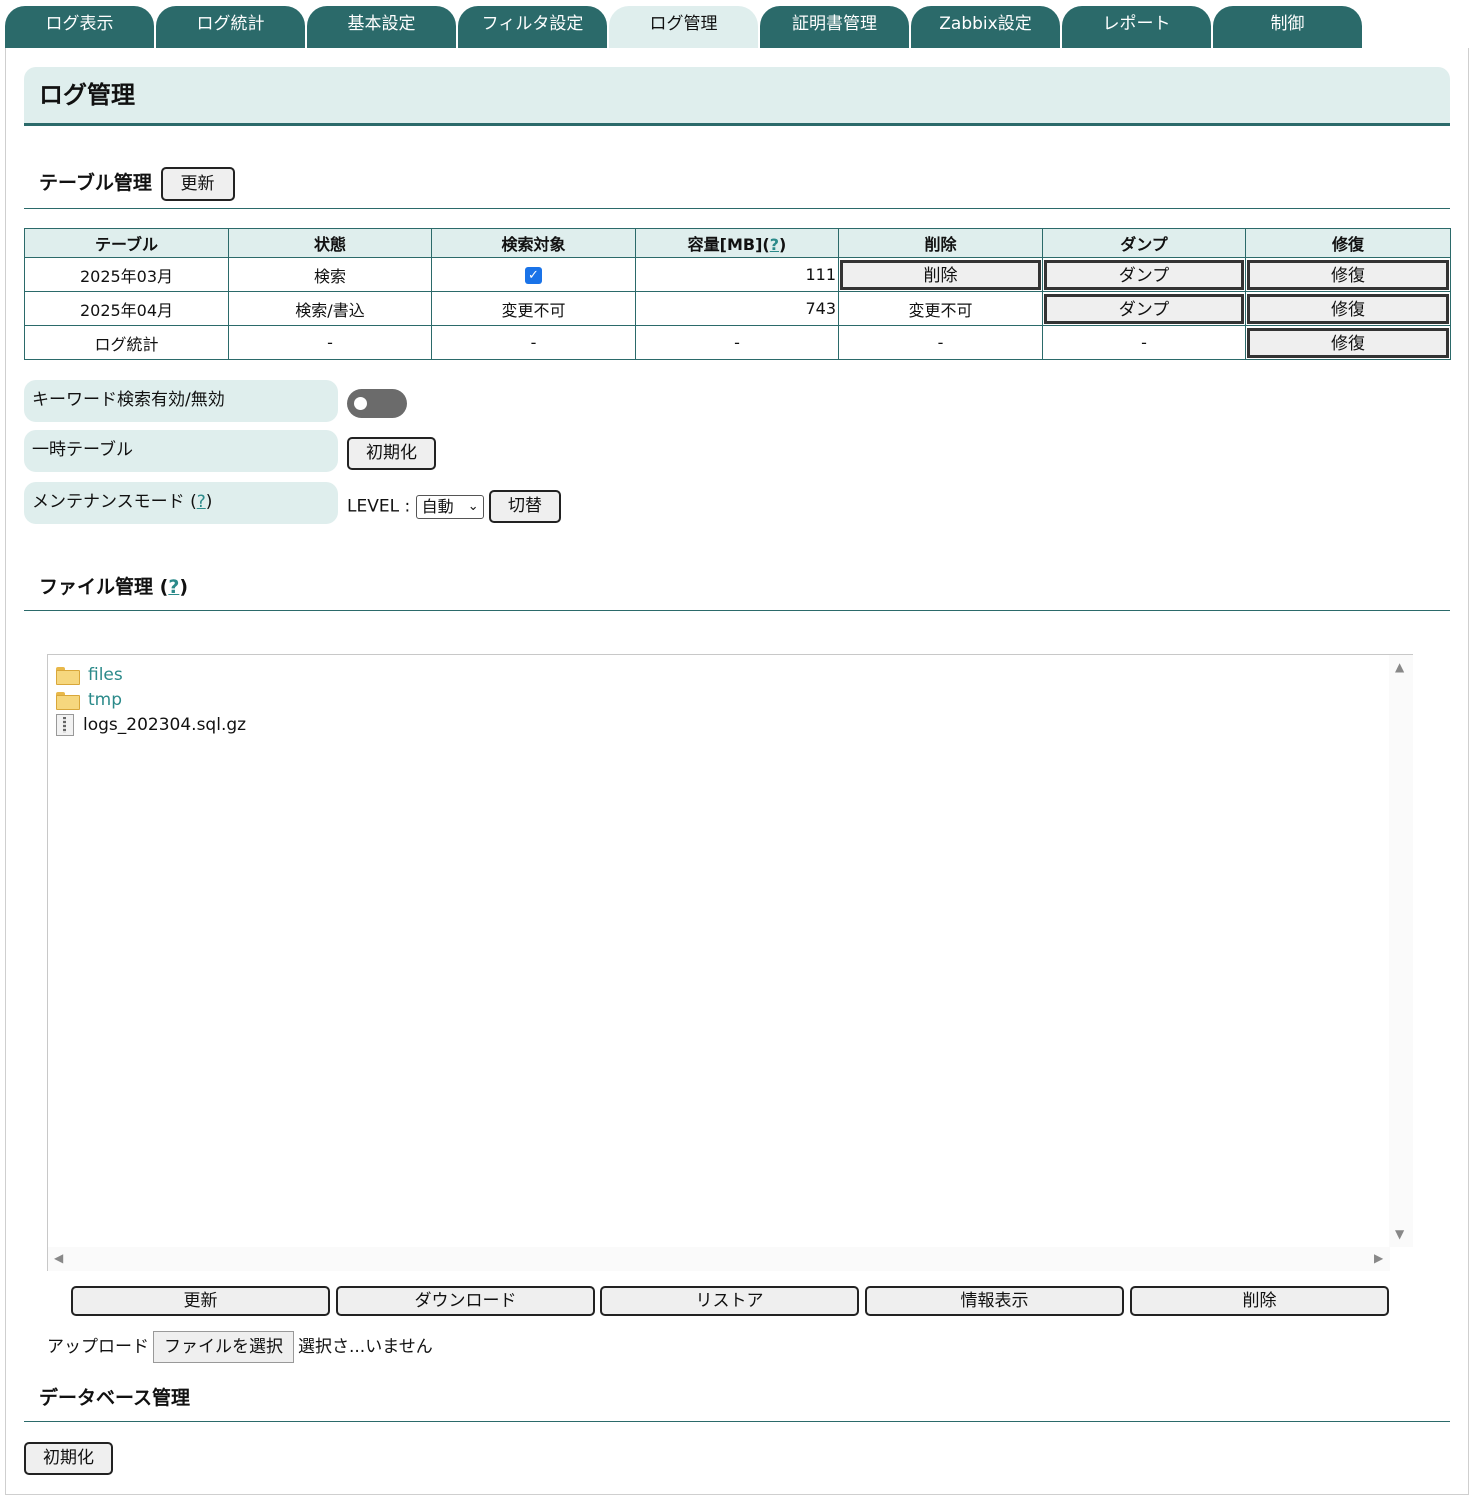  I want to click on tab-zabbix-settings: Zabbix設定, so click(985, 27).